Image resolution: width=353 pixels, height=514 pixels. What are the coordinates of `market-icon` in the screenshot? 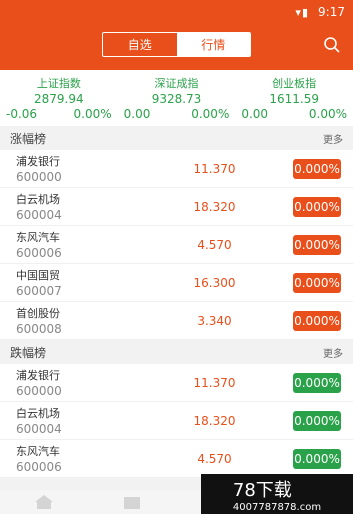 It's located at (132, 502).